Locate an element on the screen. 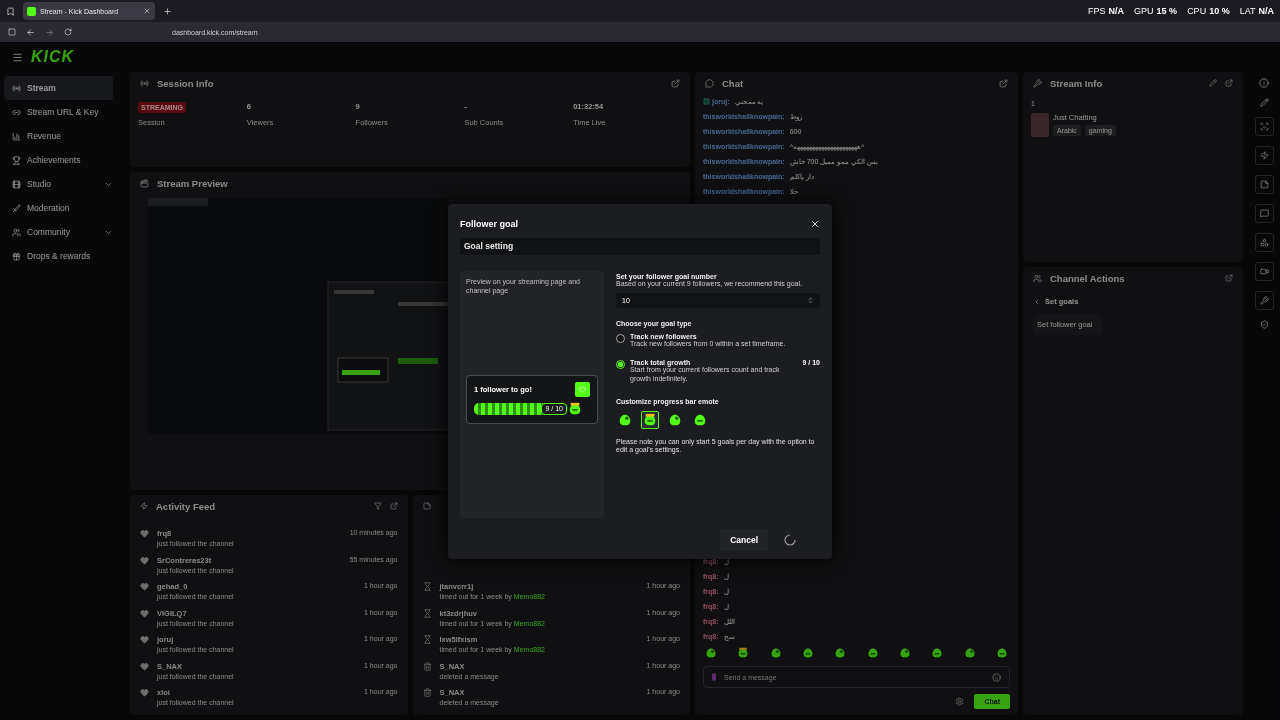 This screenshot has width=1280, height=720. panel-title: Session Info is located at coordinates (186, 83).